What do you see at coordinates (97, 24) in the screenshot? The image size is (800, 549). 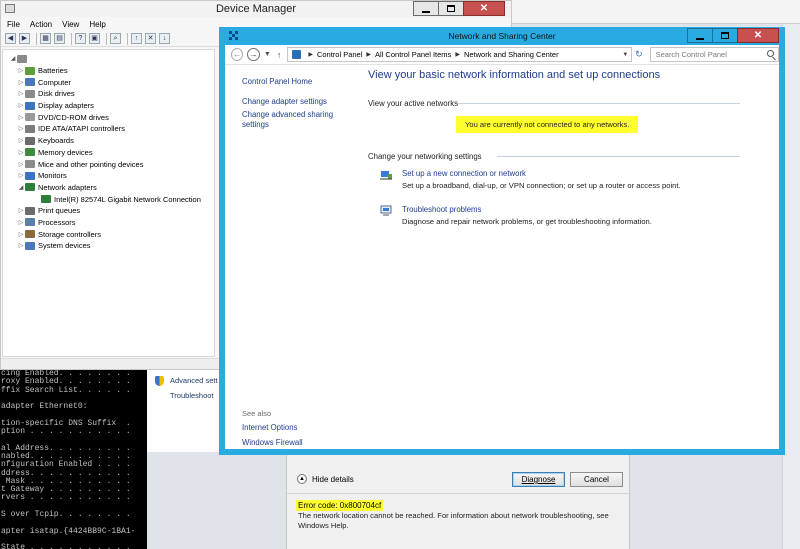 I see `menu-help: Help` at bounding box center [97, 24].